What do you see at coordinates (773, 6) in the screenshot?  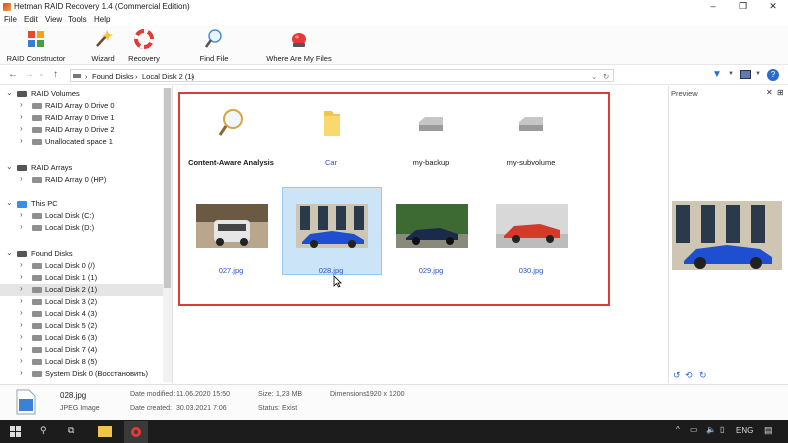 I see `close-button: ✕` at bounding box center [773, 6].